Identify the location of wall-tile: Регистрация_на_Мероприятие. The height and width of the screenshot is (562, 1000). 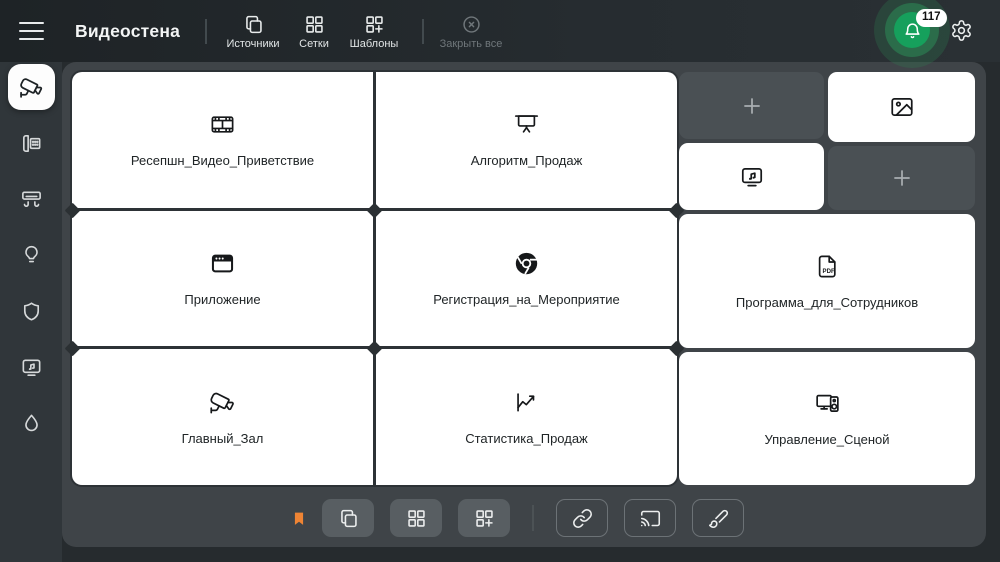
(526, 278).